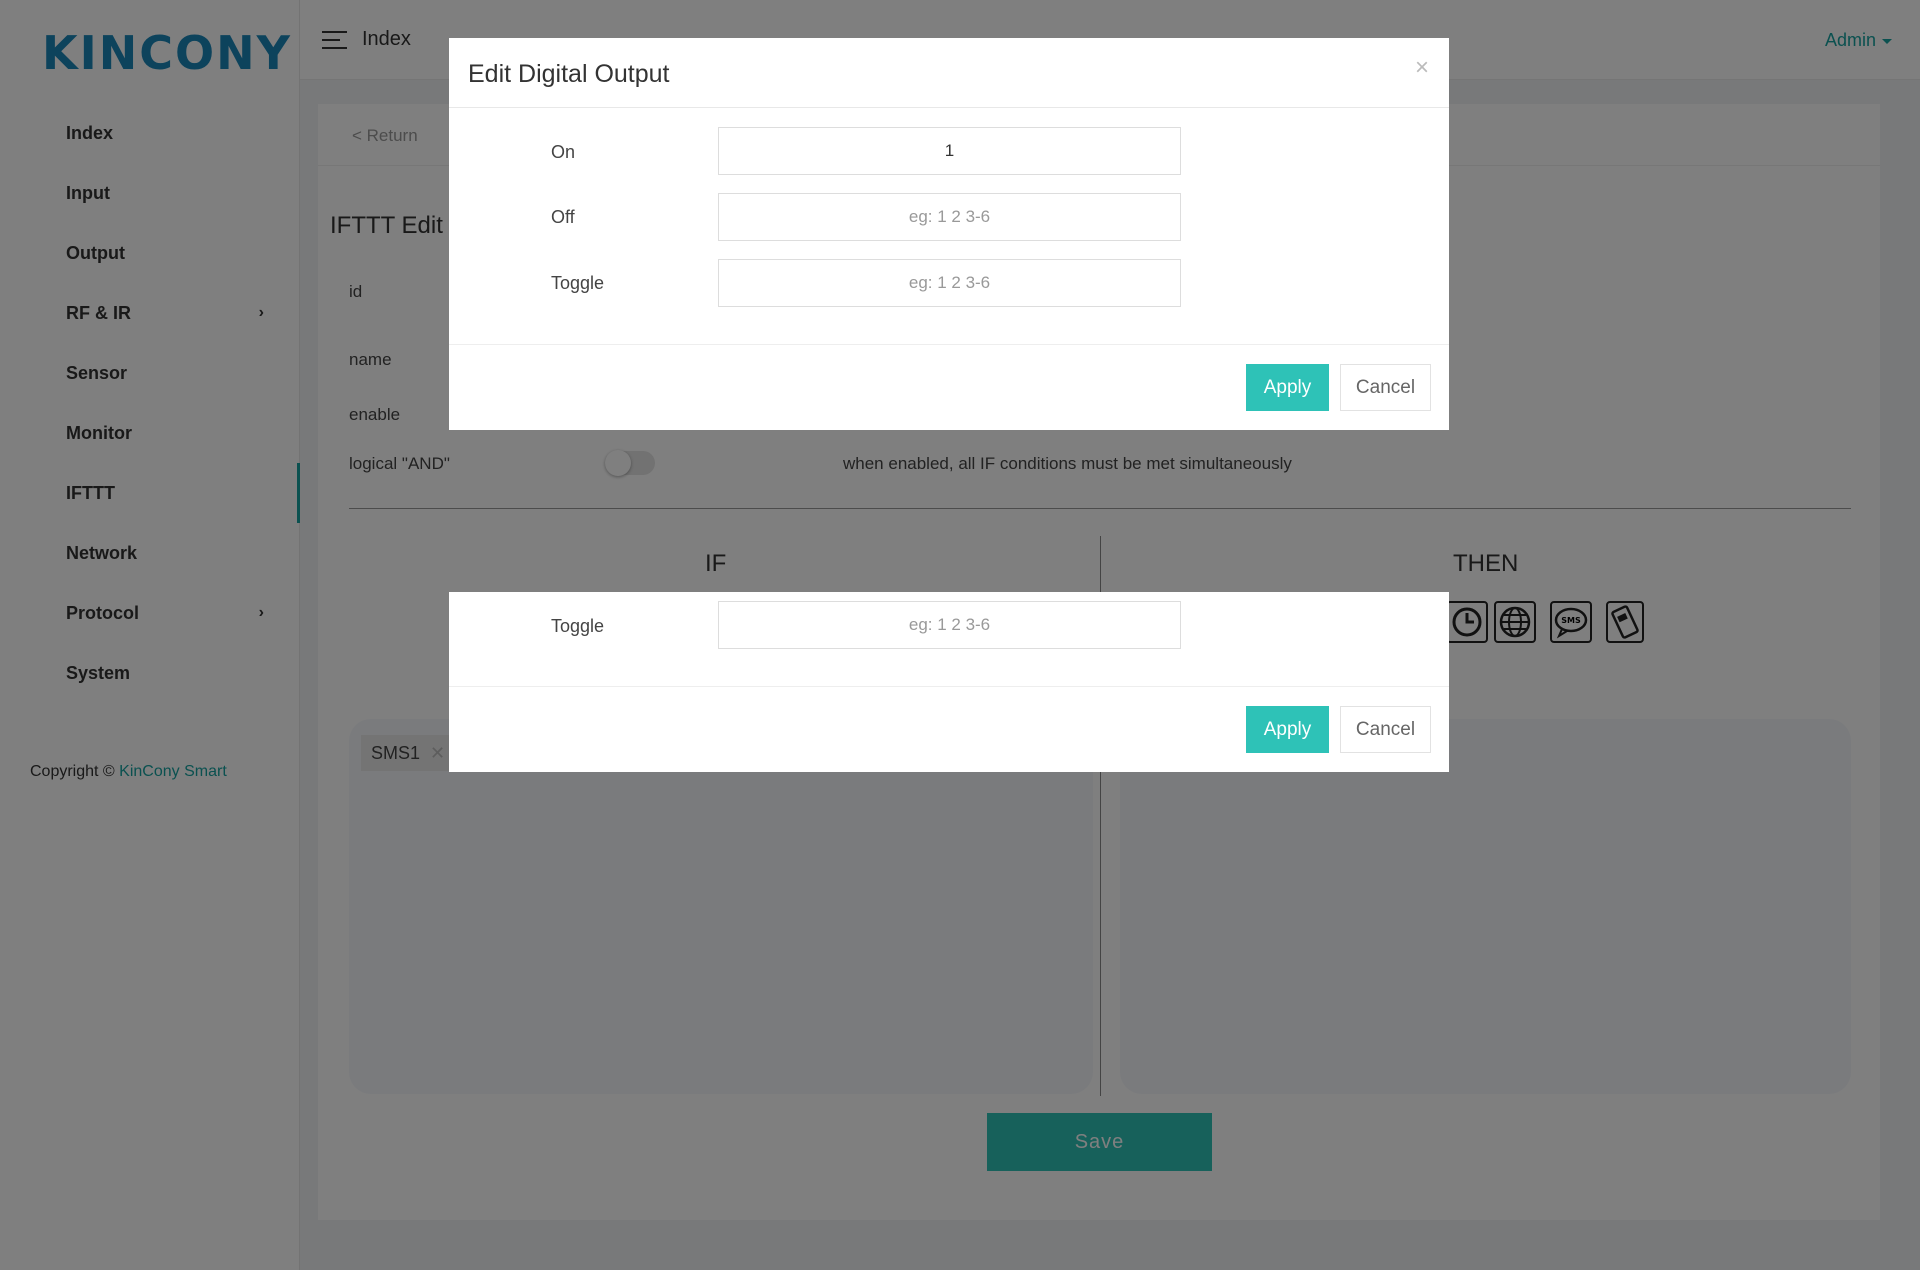 This screenshot has width=1920, height=1270. I want to click on close-icon: ×, so click(1422, 68).